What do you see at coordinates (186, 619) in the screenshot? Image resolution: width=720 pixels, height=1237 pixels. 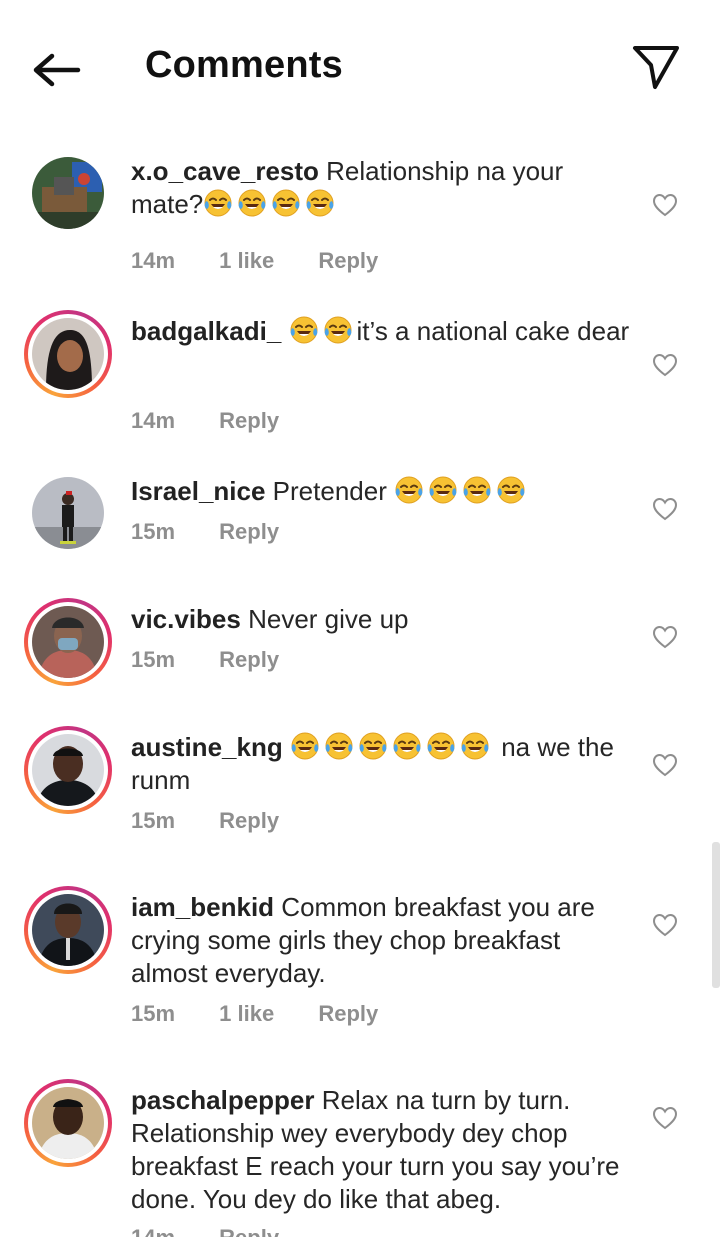 I see `comment-username: vic.vibes` at bounding box center [186, 619].